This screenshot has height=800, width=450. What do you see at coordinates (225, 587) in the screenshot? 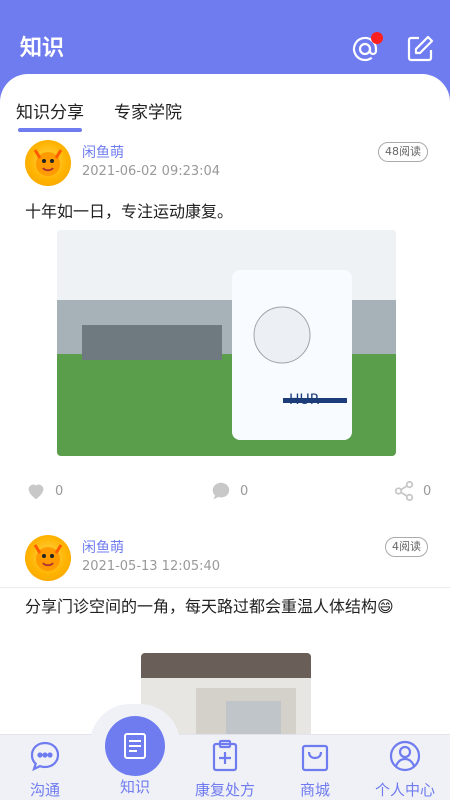
I see `post-divider` at bounding box center [225, 587].